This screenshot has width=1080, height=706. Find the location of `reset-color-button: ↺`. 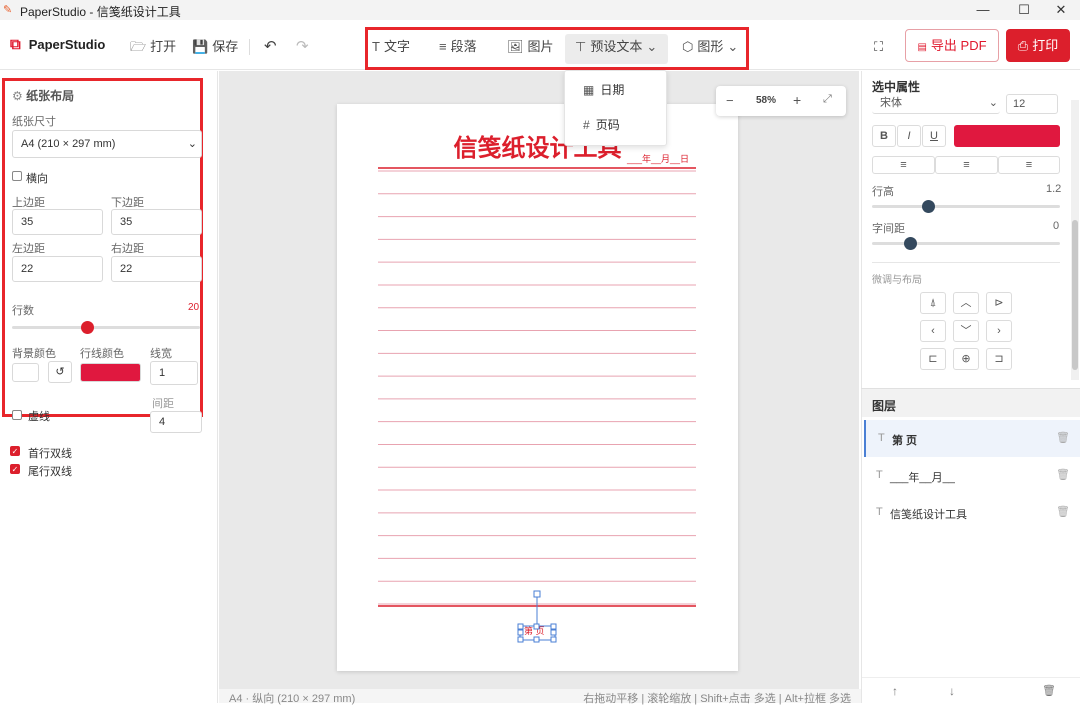

reset-color-button: ↺ is located at coordinates (60, 372).